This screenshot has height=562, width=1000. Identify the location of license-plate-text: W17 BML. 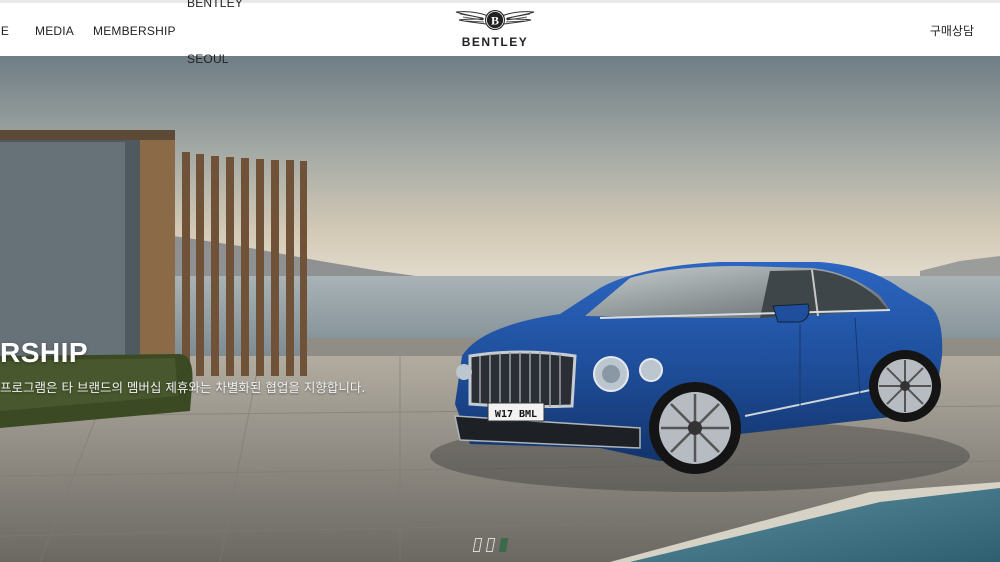
(516, 414).